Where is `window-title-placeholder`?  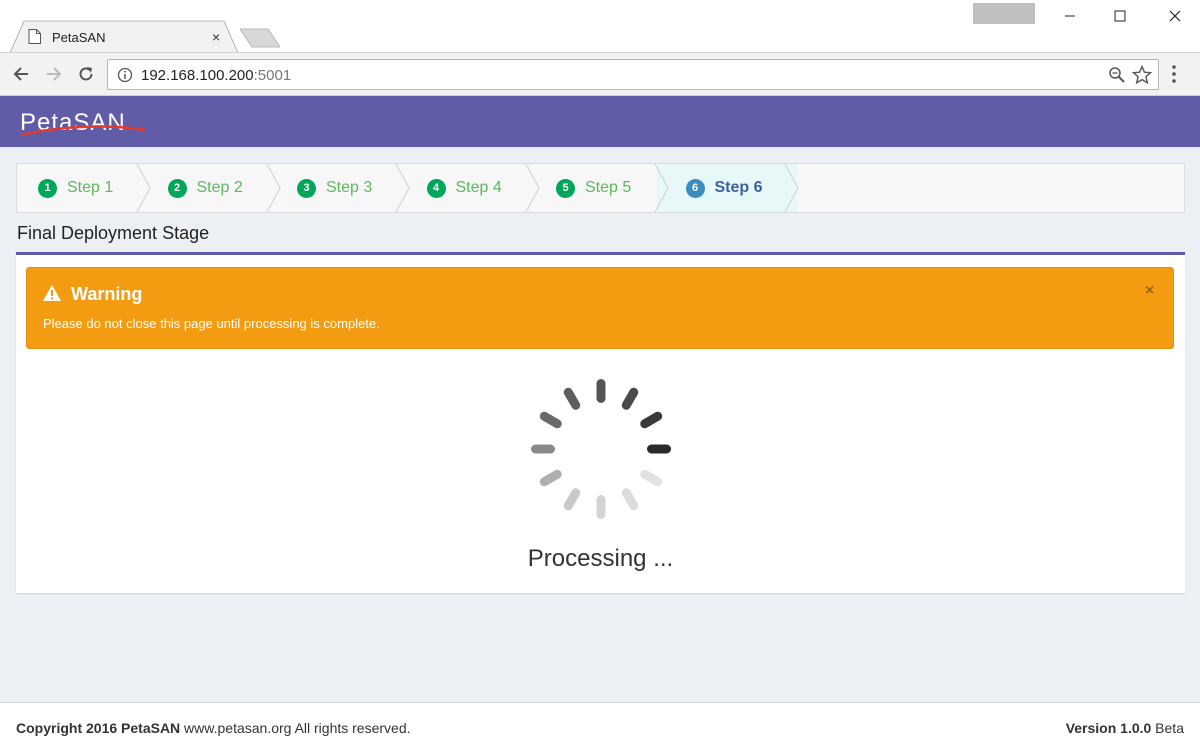 window-title-placeholder is located at coordinates (1004, 13).